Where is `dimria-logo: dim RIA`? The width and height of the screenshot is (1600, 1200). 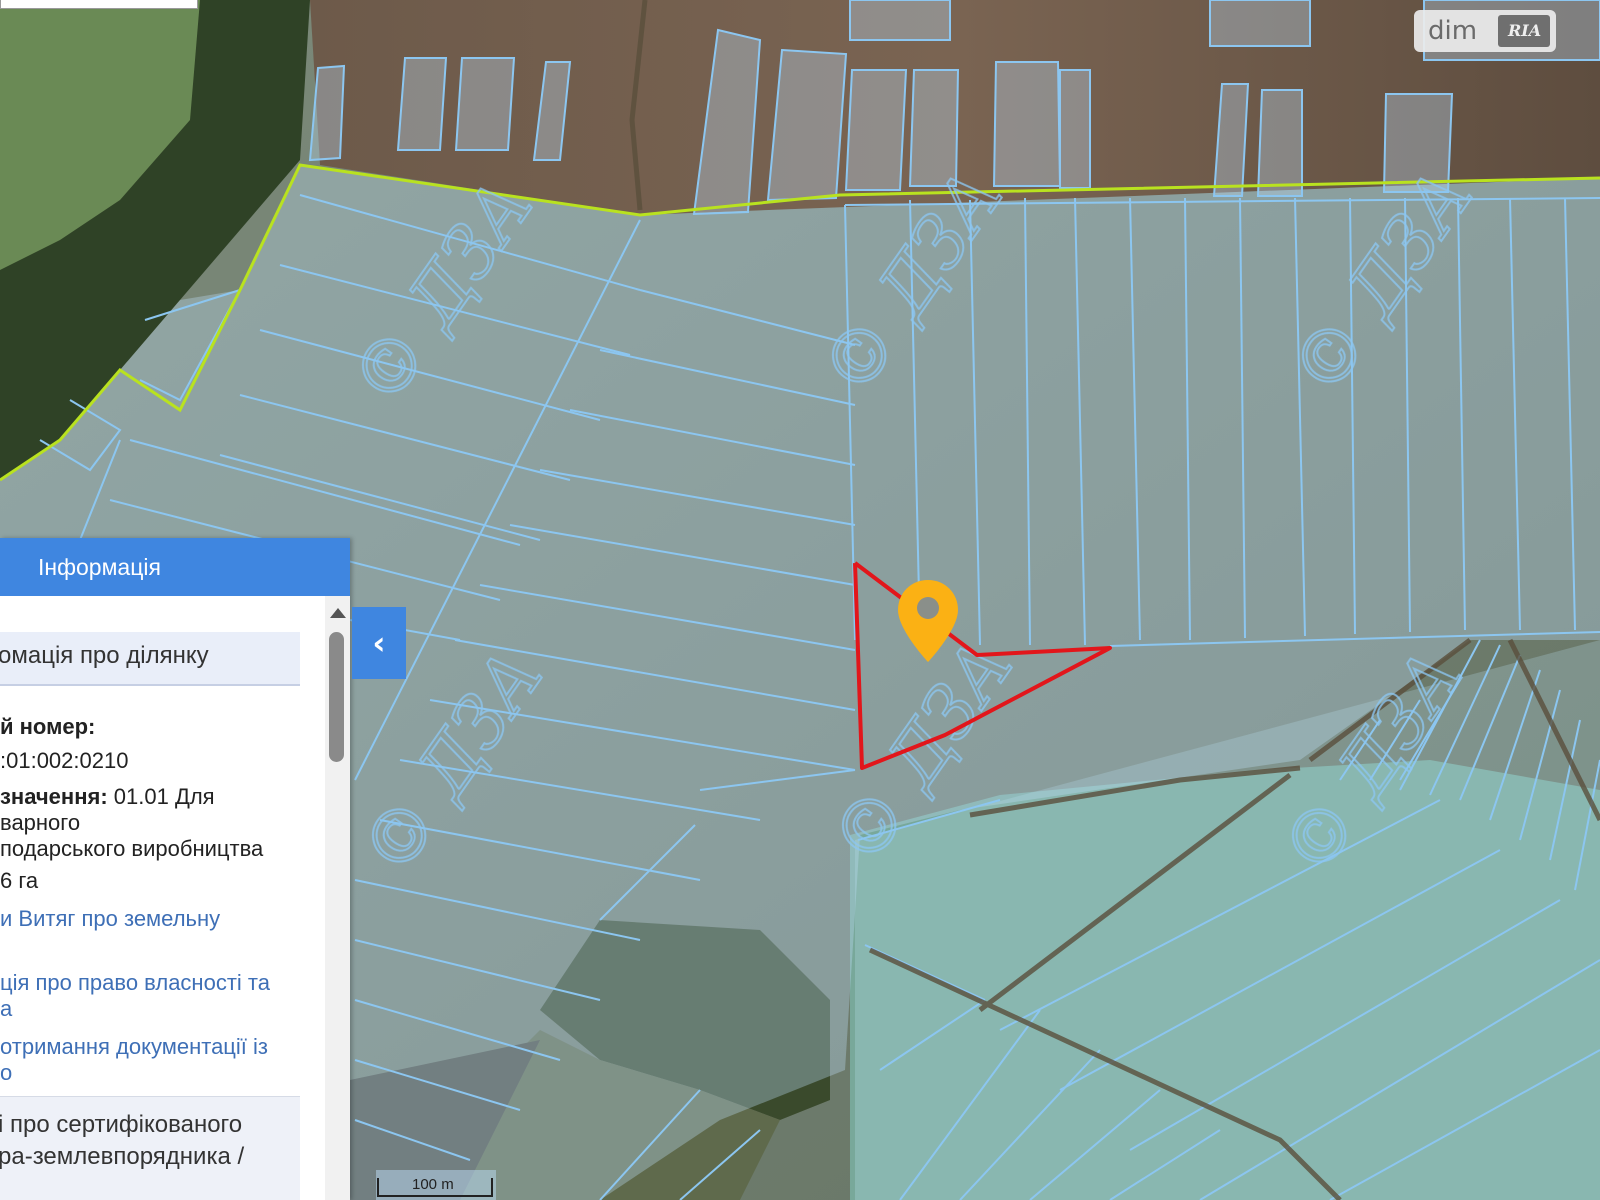 dimria-logo: dim RIA is located at coordinates (1485, 31).